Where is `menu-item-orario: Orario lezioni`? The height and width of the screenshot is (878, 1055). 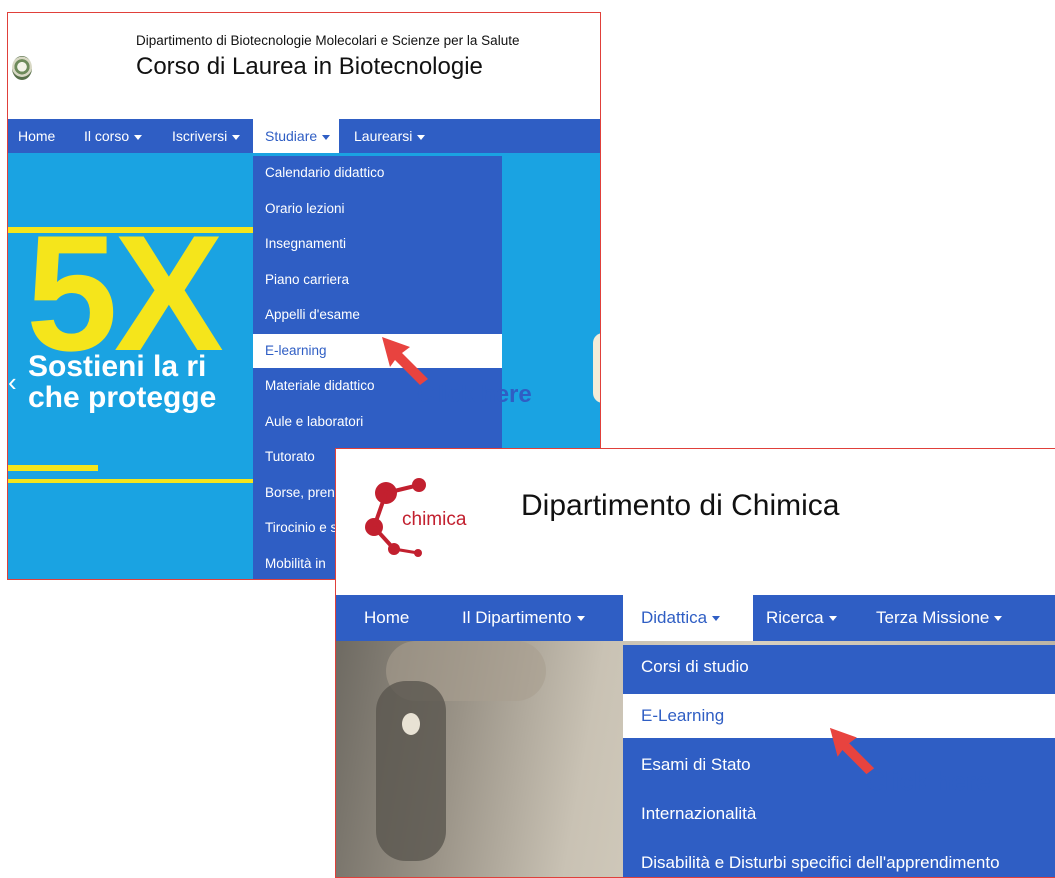
menu-item-orario: Orario lezioni is located at coordinates (377, 209).